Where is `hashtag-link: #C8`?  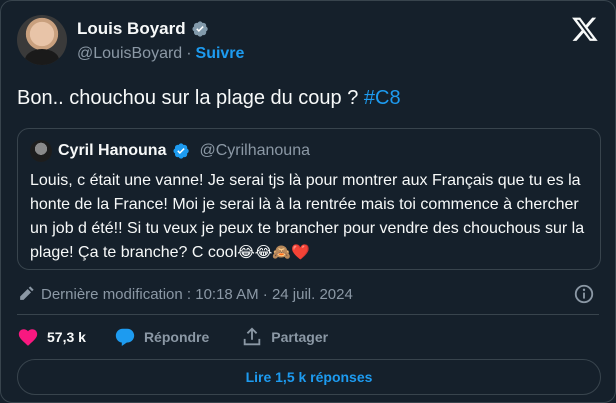 hashtag-link: #C8 is located at coordinates (382, 98).